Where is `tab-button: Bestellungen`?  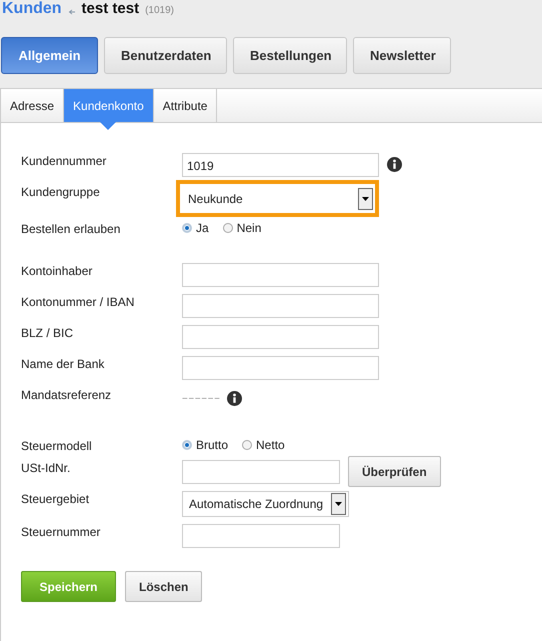
tab-button: Bestellungen is located at coordinates (290, 55).